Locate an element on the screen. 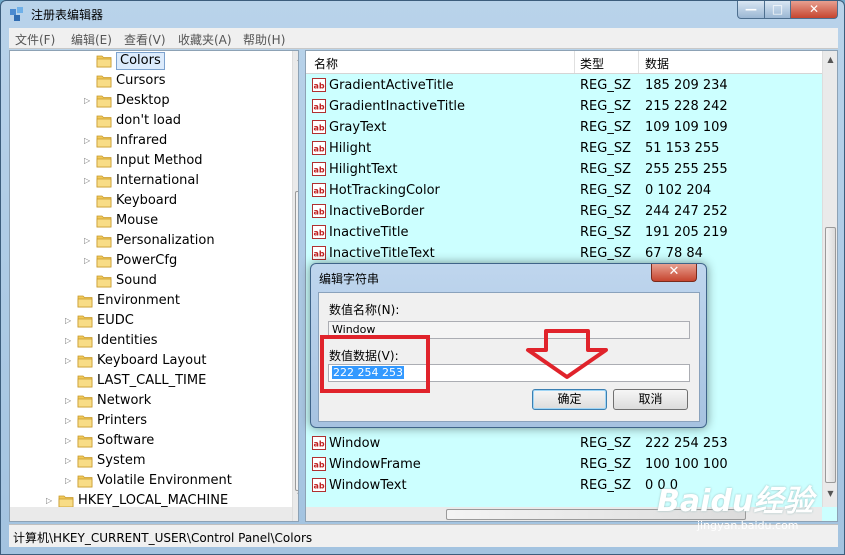 This screenshot has width=845, height=555. value-name: InactiveTitleText is located at coordinates (382, 253).